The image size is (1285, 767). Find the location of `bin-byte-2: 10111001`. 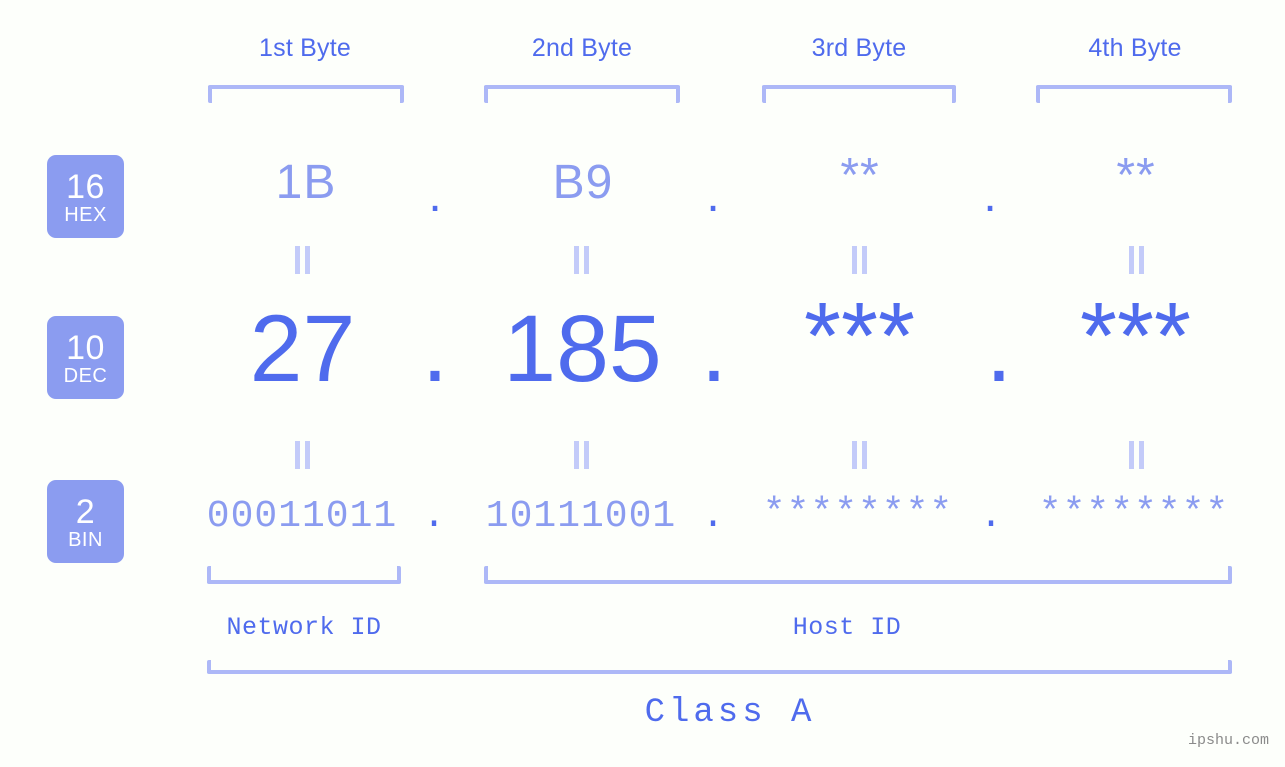

bin-byte-2: 10111001 is located at coordinates (581, 516).